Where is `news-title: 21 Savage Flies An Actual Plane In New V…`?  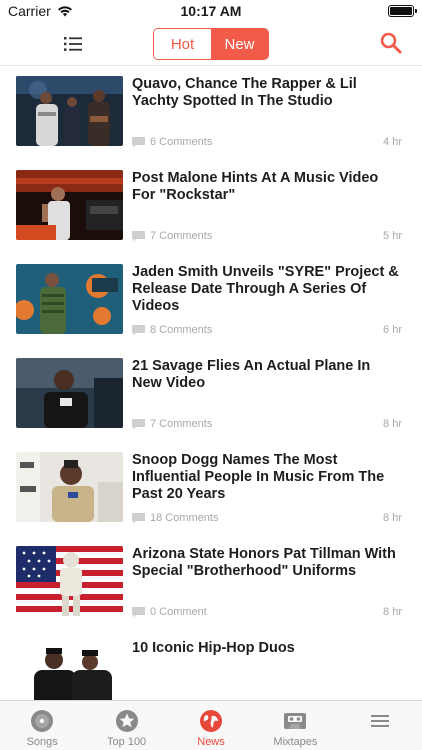 news-title: 21 Savage Flies An Actual Plane In New V… is located at coordinates (251, 374).